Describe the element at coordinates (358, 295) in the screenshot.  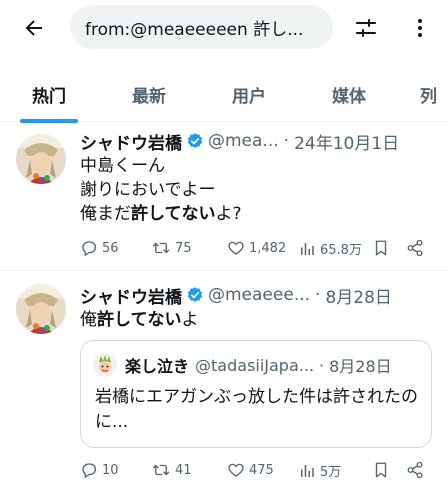
I see `tweet-date: 8月28日` at that location.